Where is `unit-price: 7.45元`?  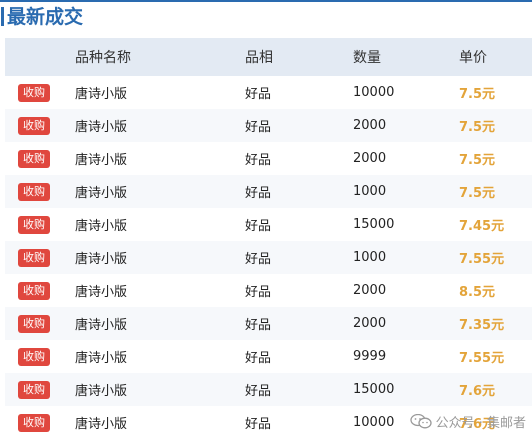 unit-price: 7.45元 is located at coordinates (481, 224).